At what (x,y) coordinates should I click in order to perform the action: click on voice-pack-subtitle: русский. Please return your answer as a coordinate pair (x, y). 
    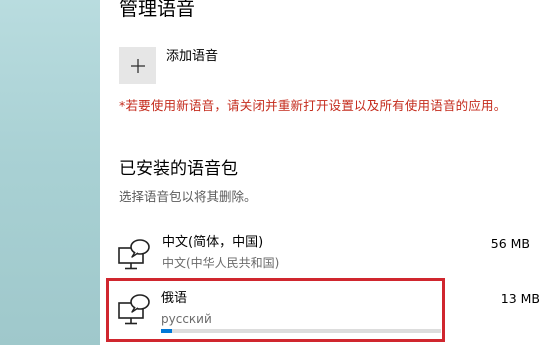
    Looking at the image, I should click on (186, 319).